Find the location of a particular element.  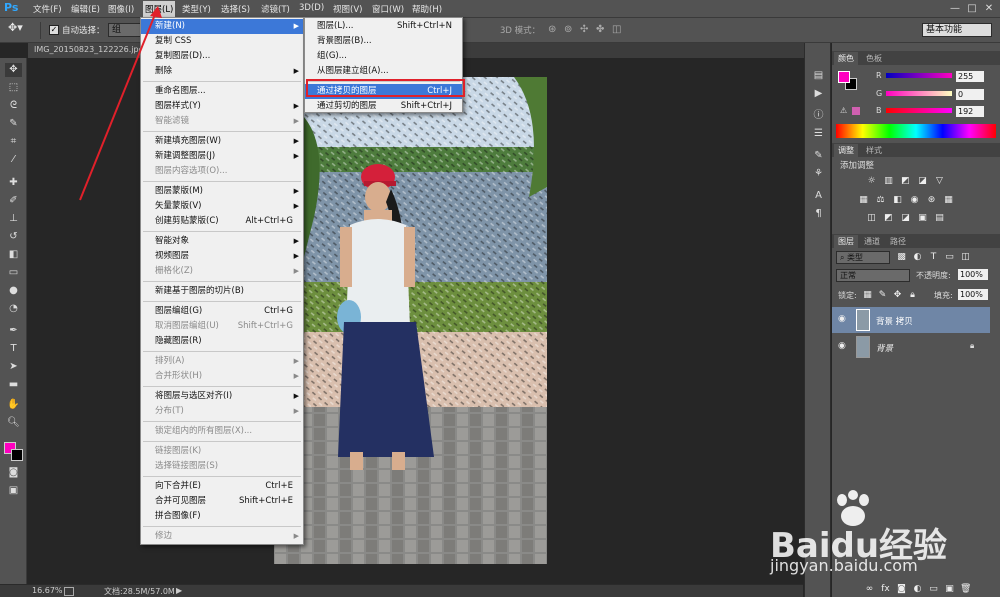

layer-row-background-copy: ◉ 背景 拷贝 is located at coordinates (911, 320).